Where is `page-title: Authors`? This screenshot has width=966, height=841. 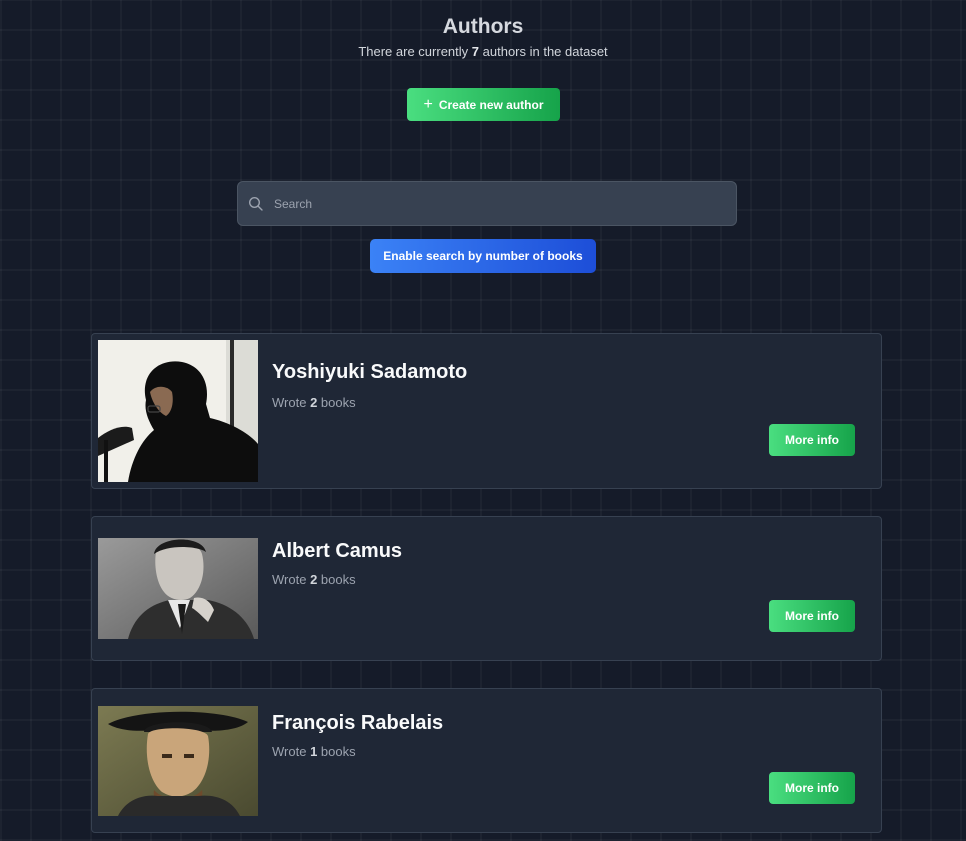
page-title: Authors is located at coordinates (483, 26).